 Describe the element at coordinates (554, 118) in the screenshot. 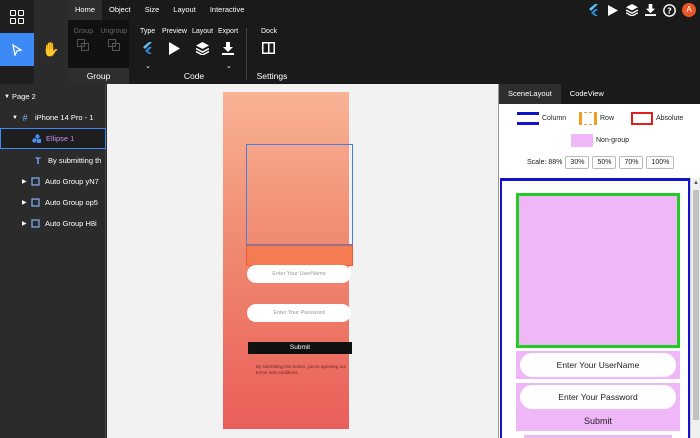

I see `legend-label: Column` at that location.